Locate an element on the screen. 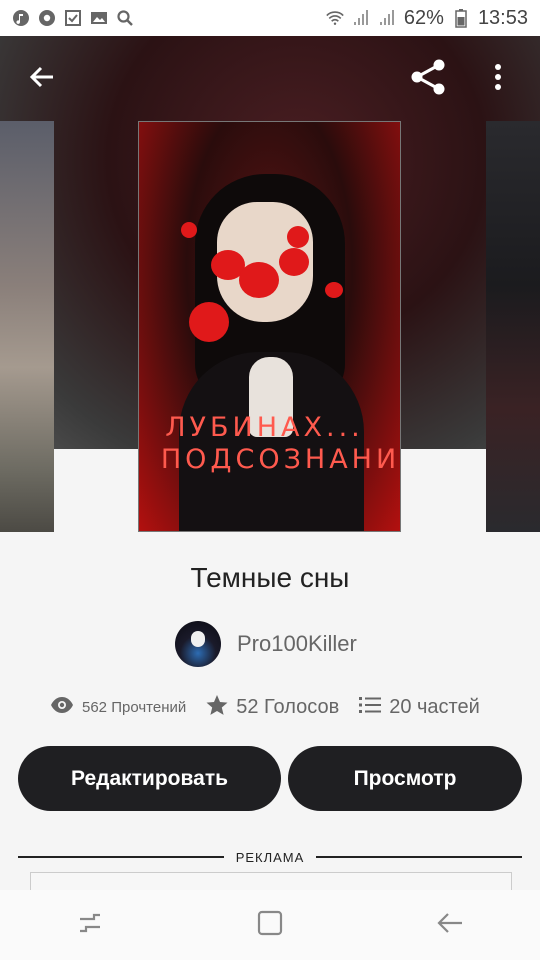 This screenshot has height=960, width=540. more-button is located at coordinates (498, 79).